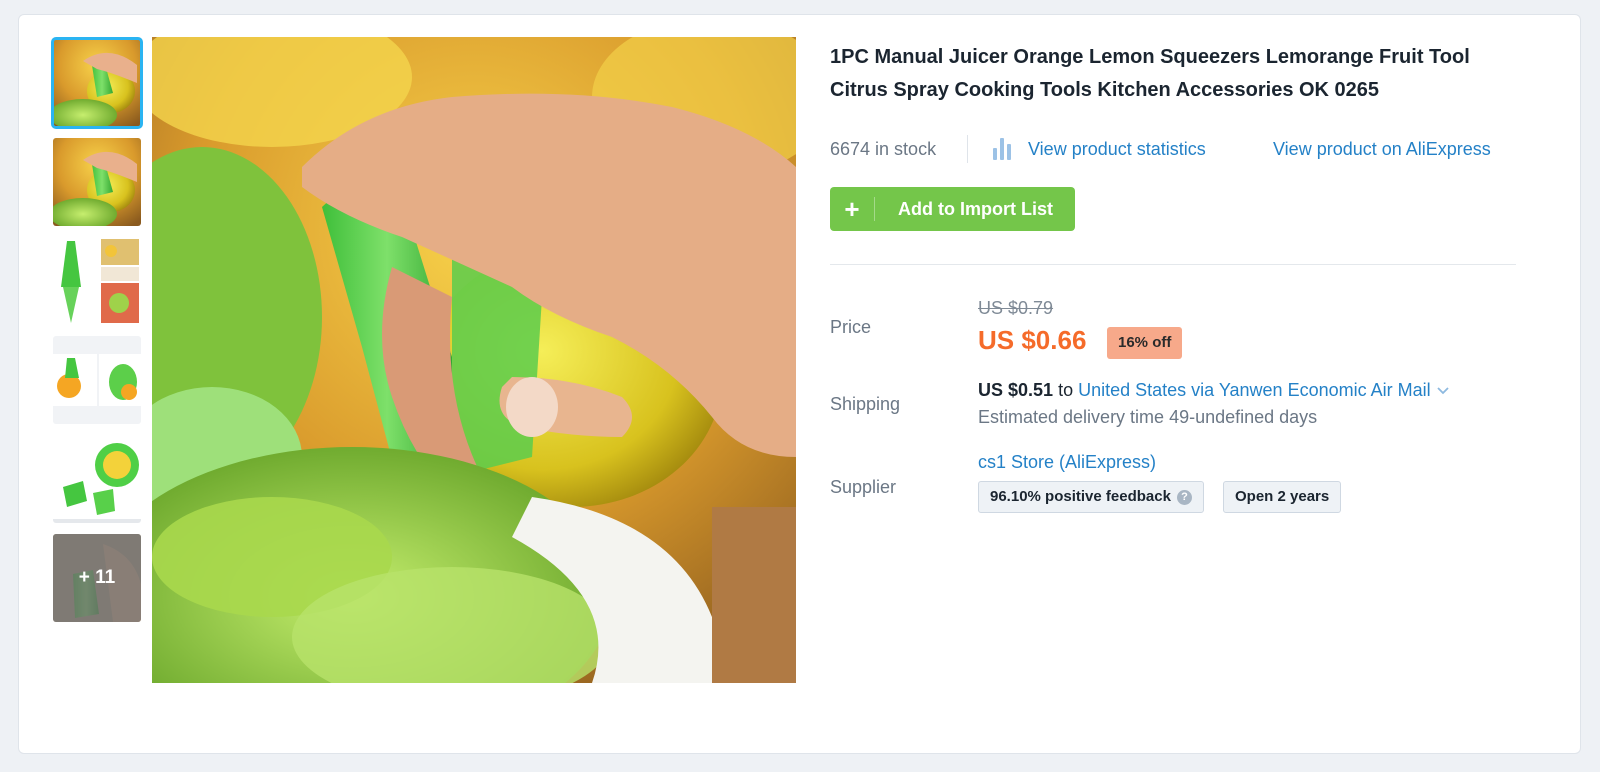 The width and height of the screenshot is (1600, 772). I want to click on view-statistics-link: View product statistics, so click(1117, 149).